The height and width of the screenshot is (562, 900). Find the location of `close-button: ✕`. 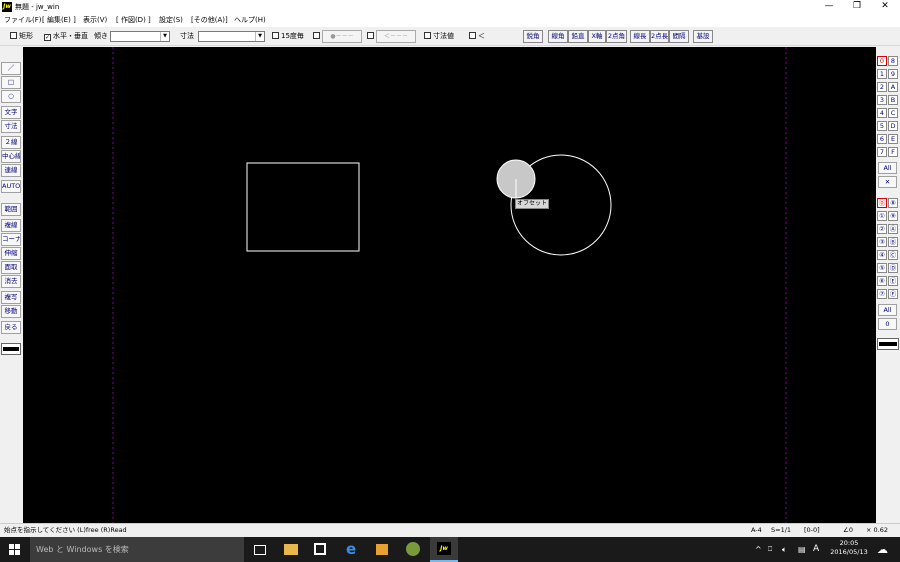

close-button: ✕ is located at coordinates (885, 7).